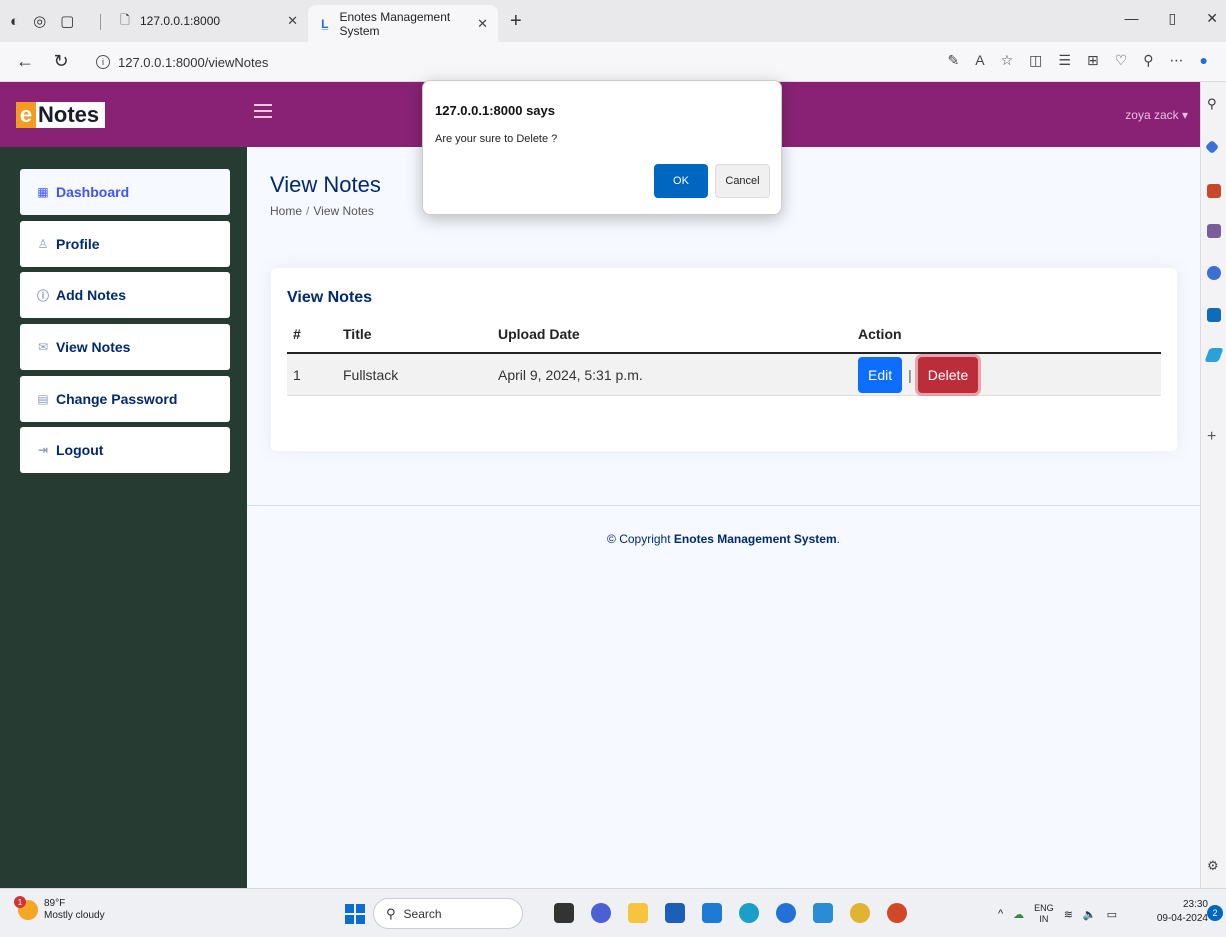 This screenshot has height=937, width=1226. What do you see at coordinates (1000, 914) in the screenshot?
I see `chevron-up-icon: ^` at bounding box center [1000, 914].